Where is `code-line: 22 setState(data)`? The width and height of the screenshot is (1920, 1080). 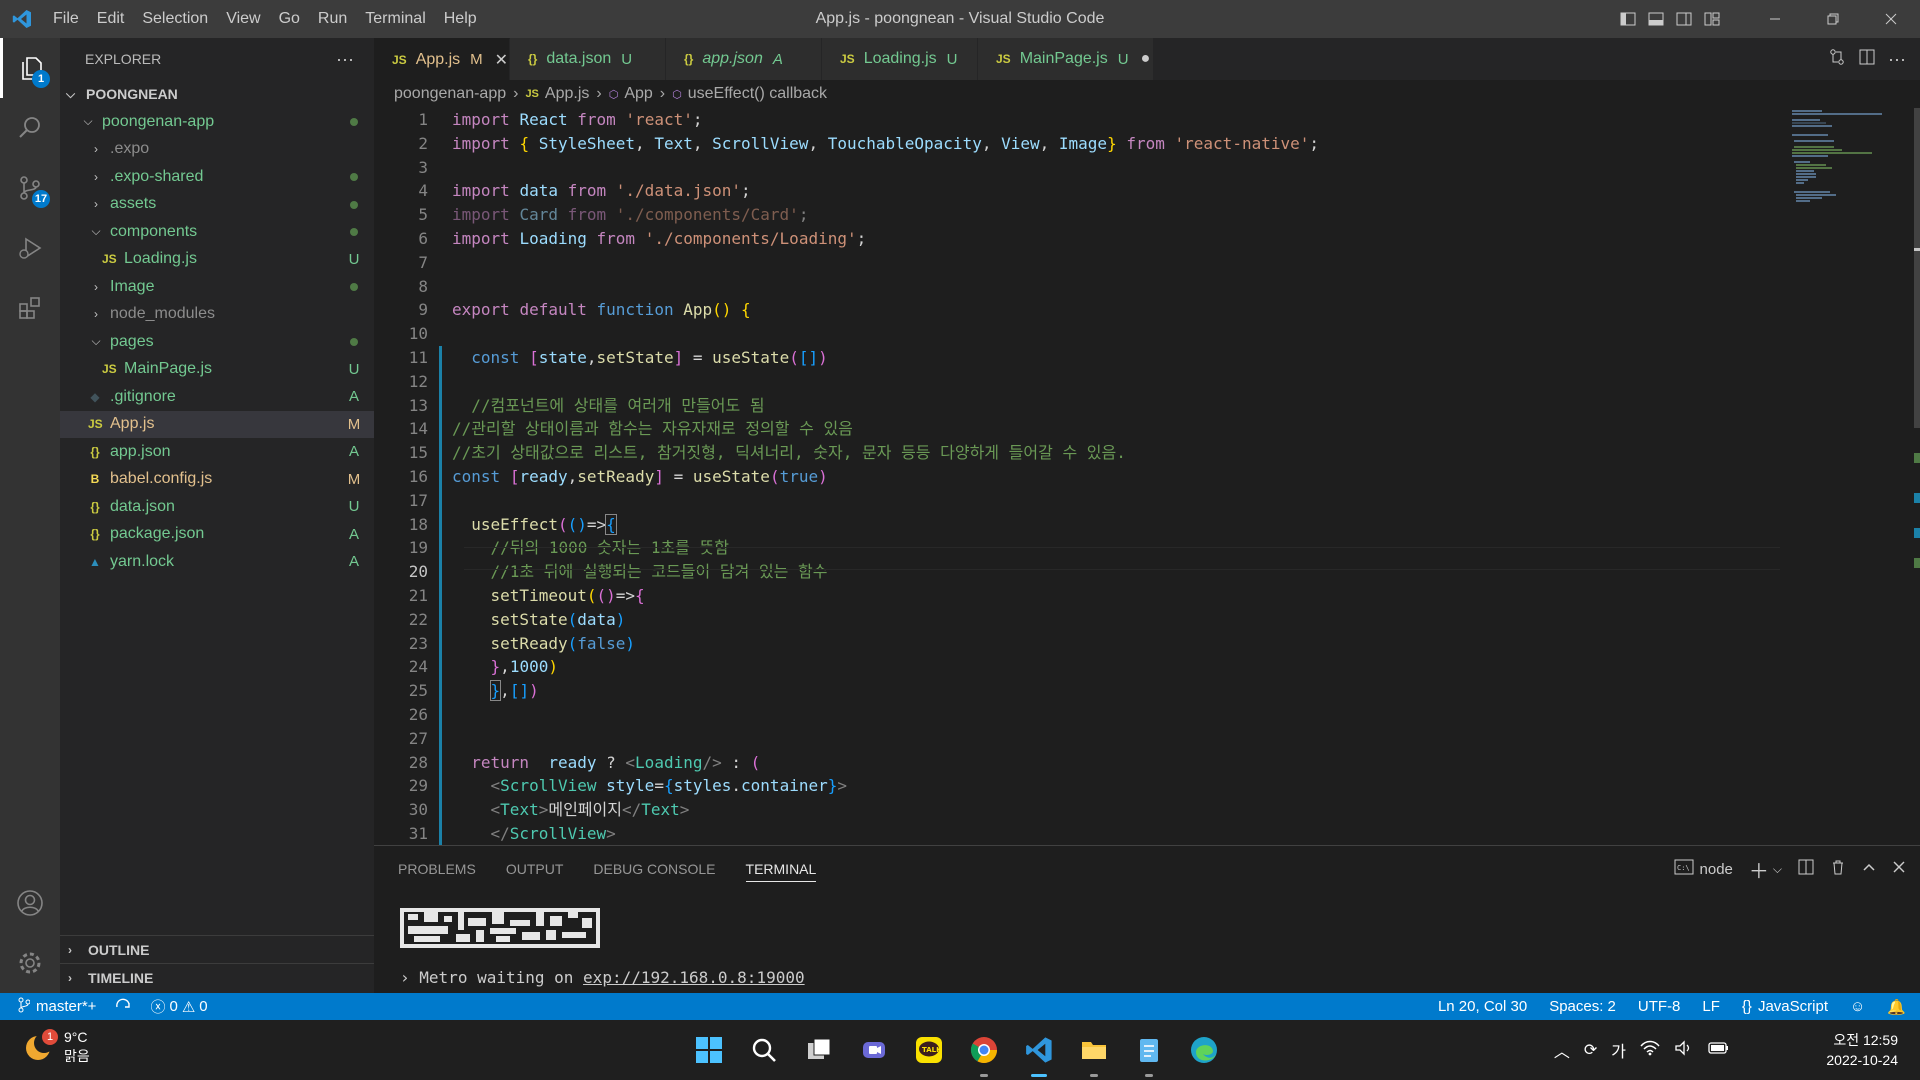
code-line: 22 setState(data) is located at coordinates (1147, 619).